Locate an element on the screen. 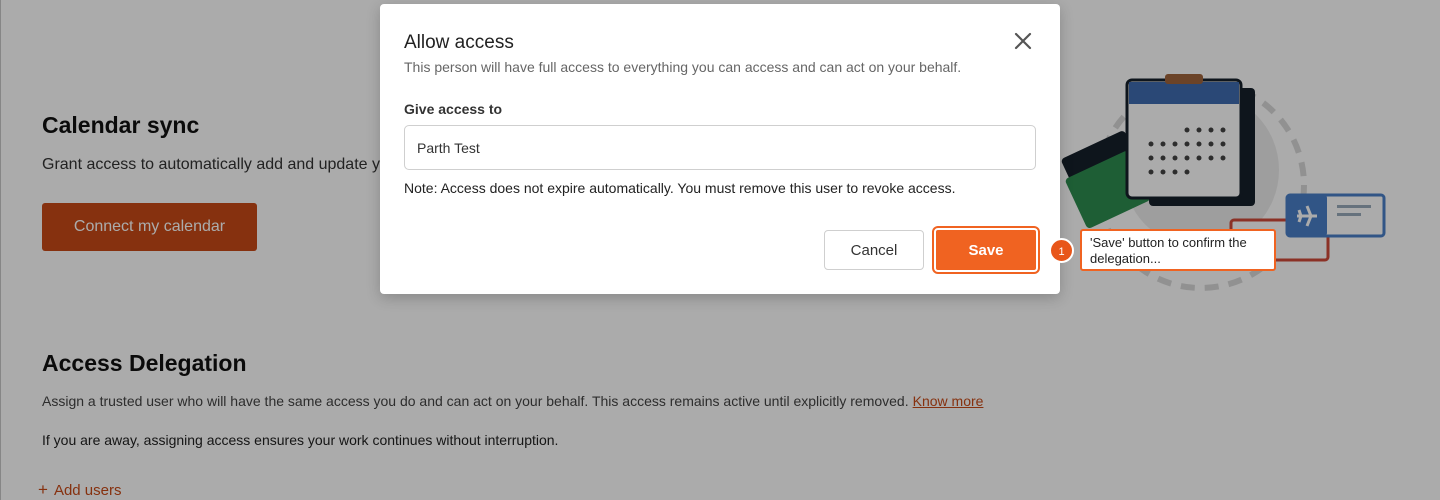  close-icon is located at coordinates (1023, 41).